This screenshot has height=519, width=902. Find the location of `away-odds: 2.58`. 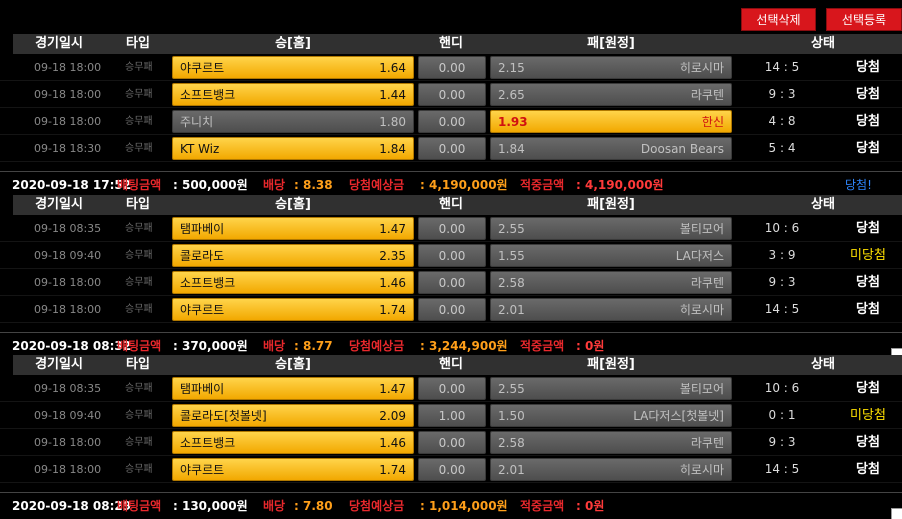

away-odds: 2.58 is located at coordinates (511, 443).